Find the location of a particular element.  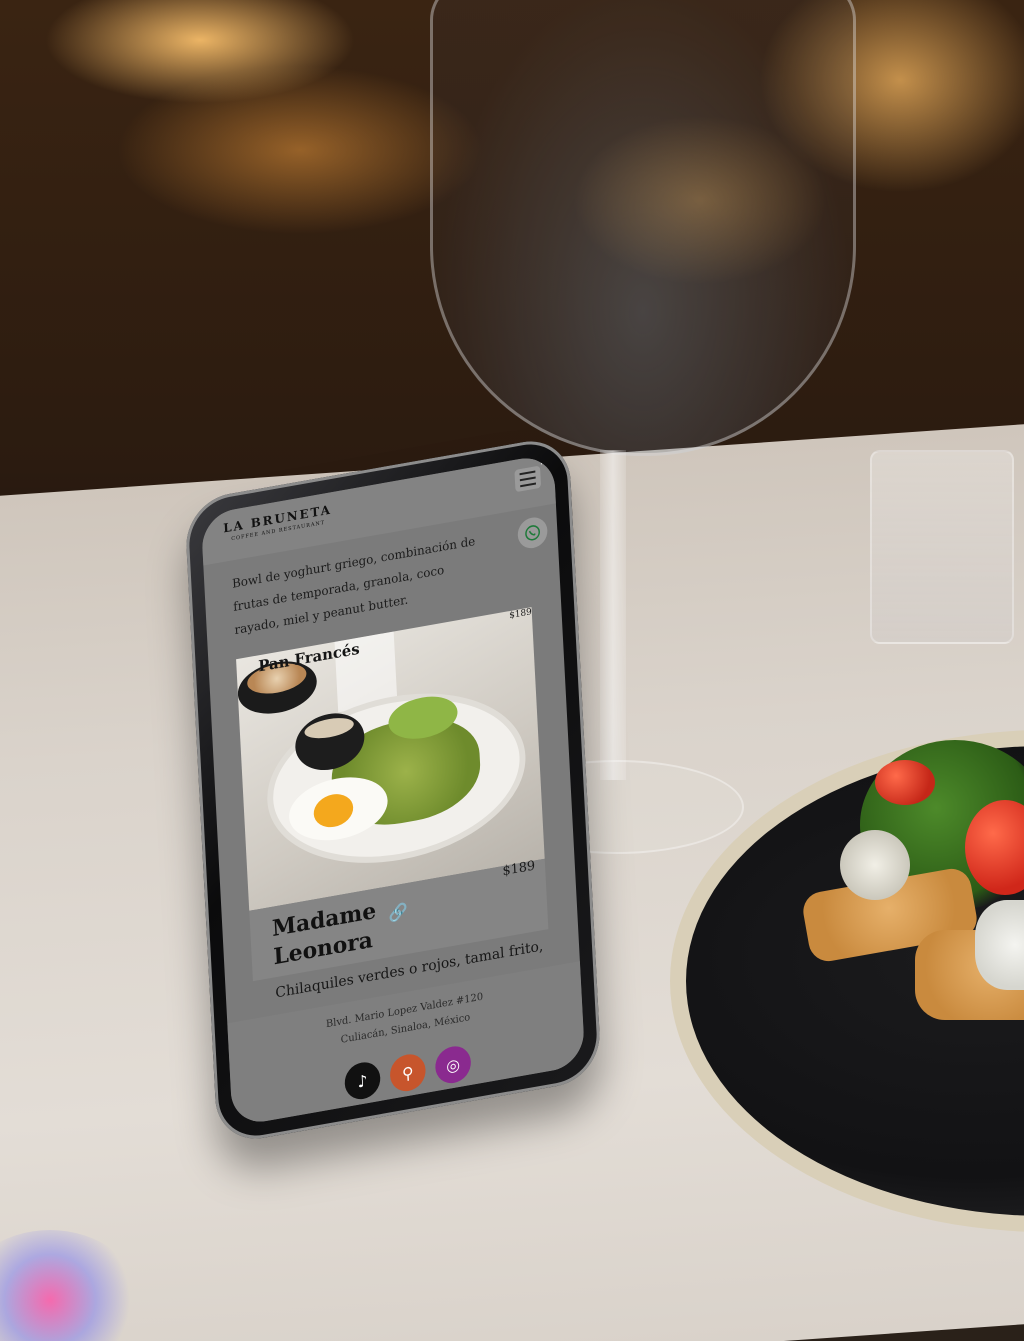

location-pin-icon: ⚲ is located at coordinates (408, 1072).